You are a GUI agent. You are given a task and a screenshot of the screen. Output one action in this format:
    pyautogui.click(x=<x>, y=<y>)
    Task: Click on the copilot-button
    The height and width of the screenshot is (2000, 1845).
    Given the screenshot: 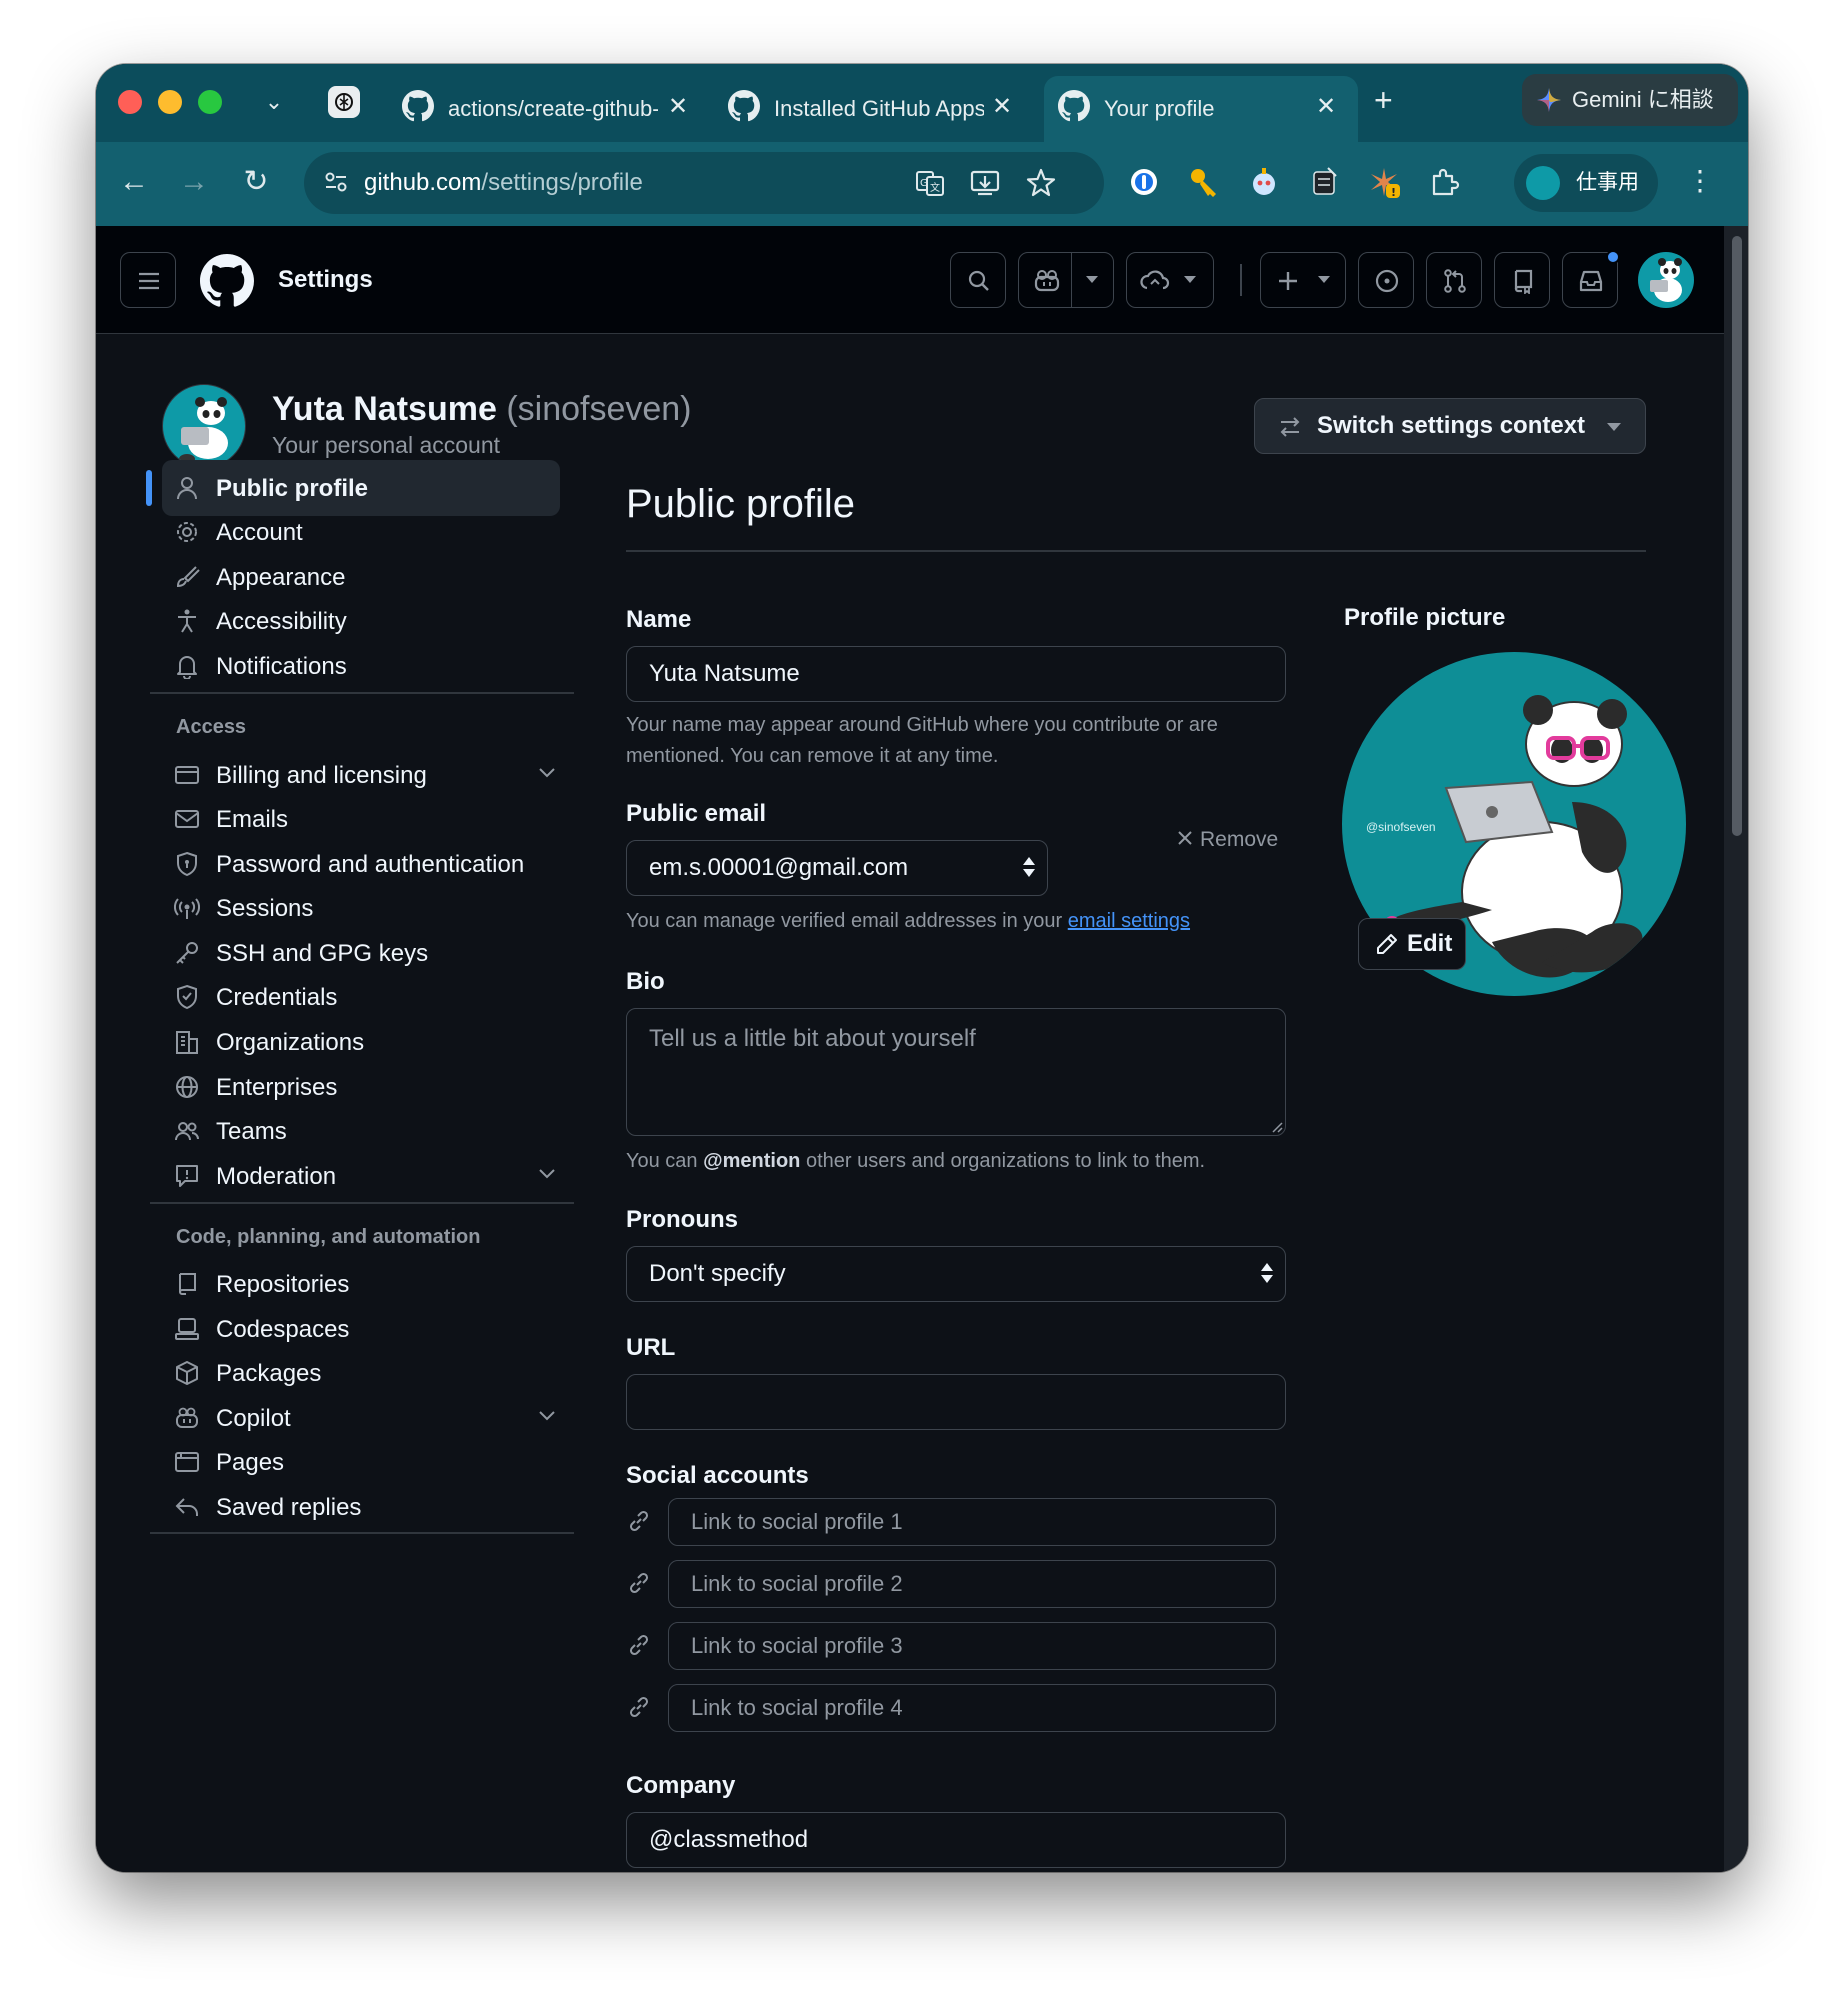 What is the action you would take?
    pyautogui.click(x=1066, y=280)
    